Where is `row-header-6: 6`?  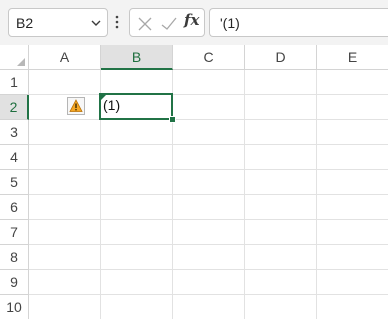
row-header-6: 6 is located at coordinates (14, 207).